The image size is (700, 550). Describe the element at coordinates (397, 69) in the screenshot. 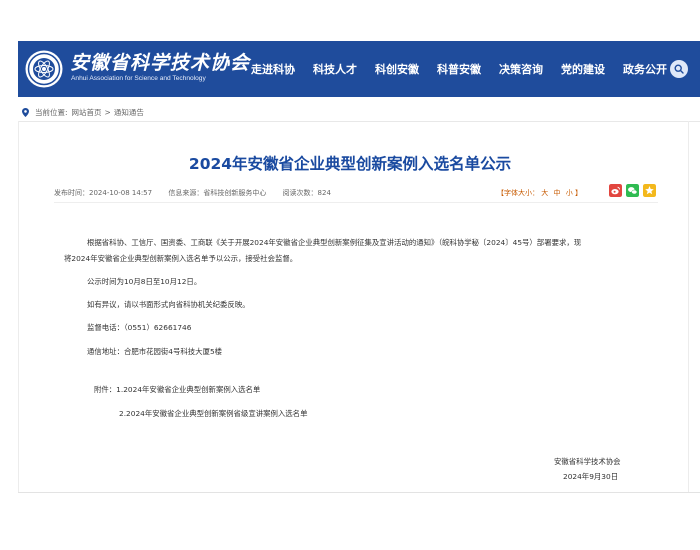

I see `nav-item-innovation: 科创安徽` at that location.